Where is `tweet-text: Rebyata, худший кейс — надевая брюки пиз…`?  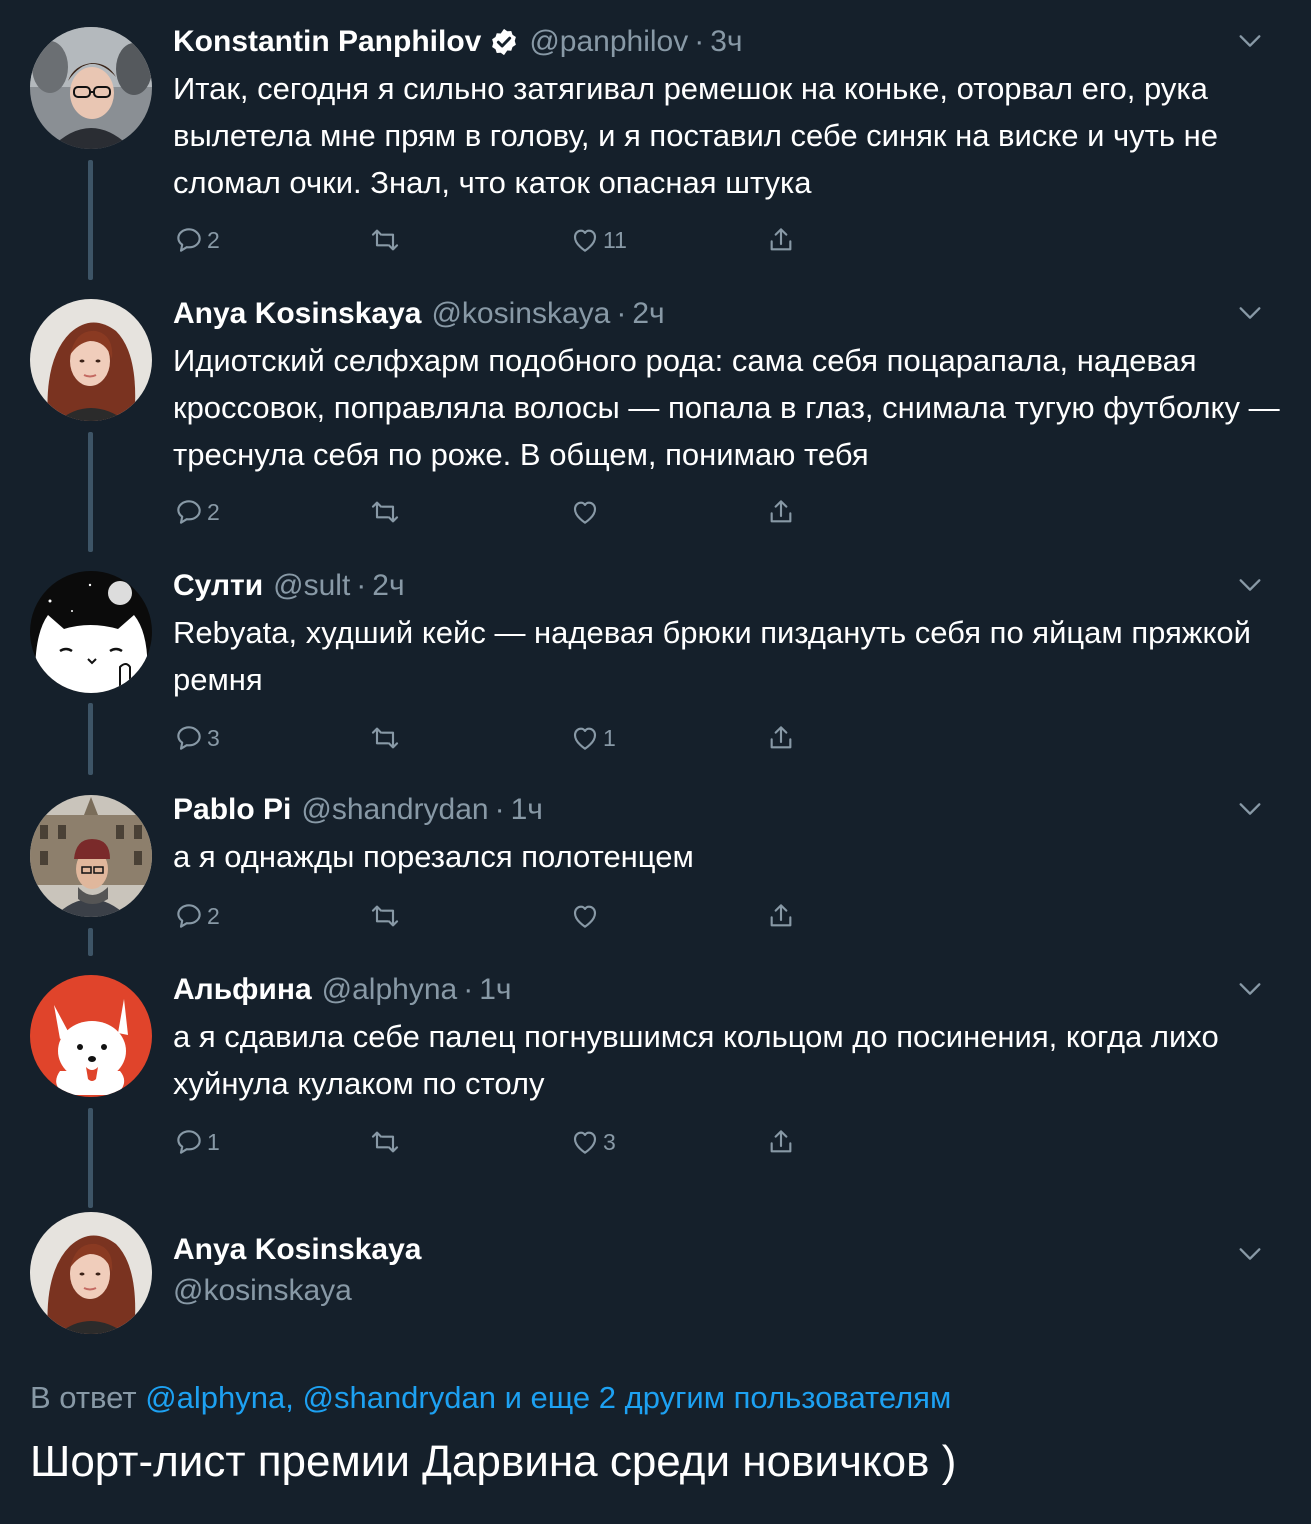
tweet-text: Rebyata, худший кейс — надевая брюки пиз… is located at coordinates (712, 656).